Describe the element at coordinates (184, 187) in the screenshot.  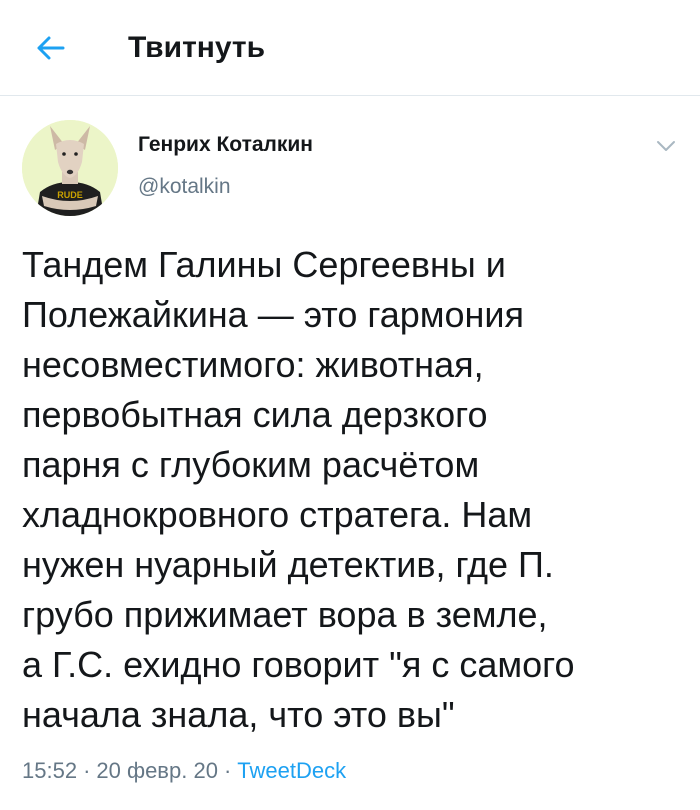
I see `author-handle: @kotalkin` at that location.